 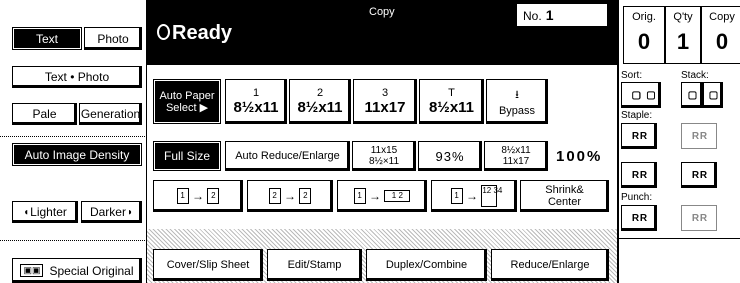 I want to click on program-number-value: 1, so click(x=549, y=15).